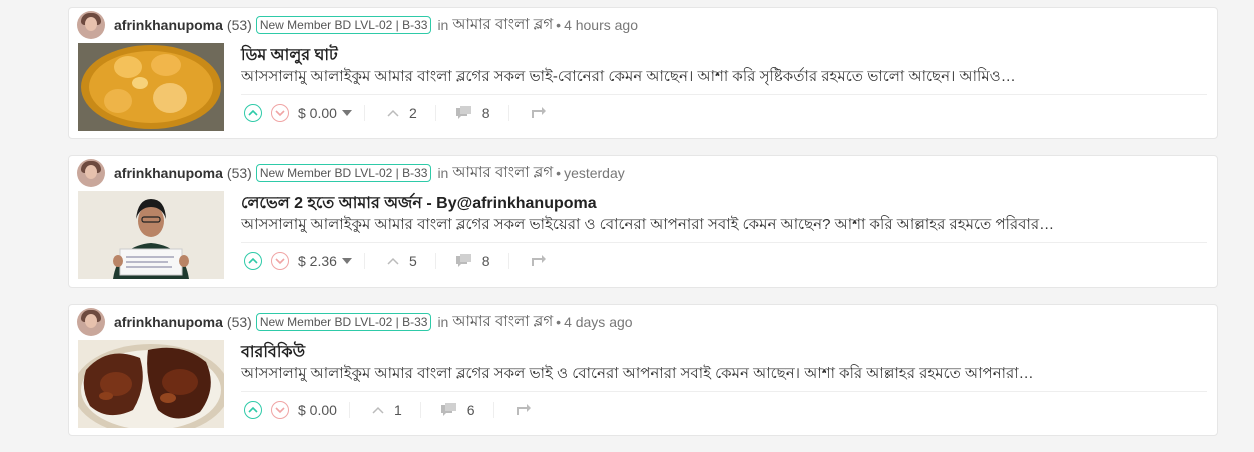  Describe the element at coordinates (397, 410) in the screenshot. I see `votes-value: 1` at that location.